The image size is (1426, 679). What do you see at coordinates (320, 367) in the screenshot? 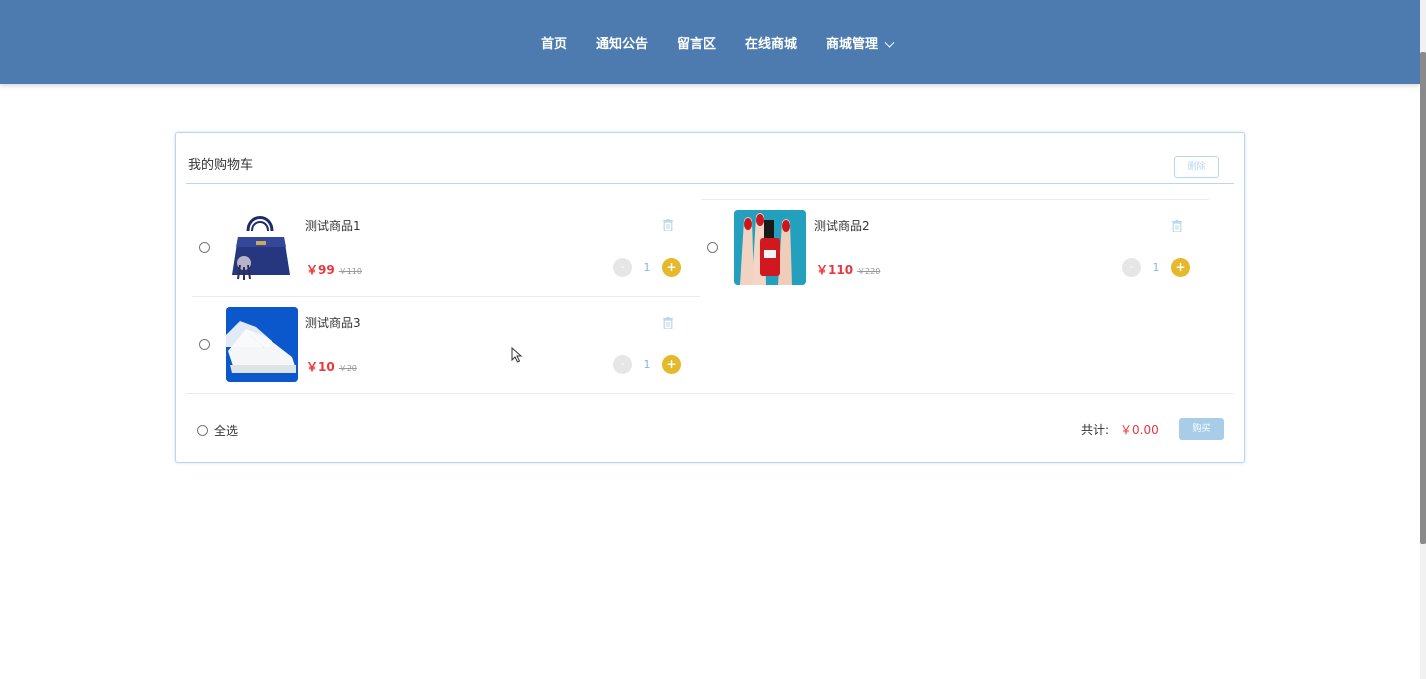
I see `item-current-price: ￥10` at bounding box center [320, 367].